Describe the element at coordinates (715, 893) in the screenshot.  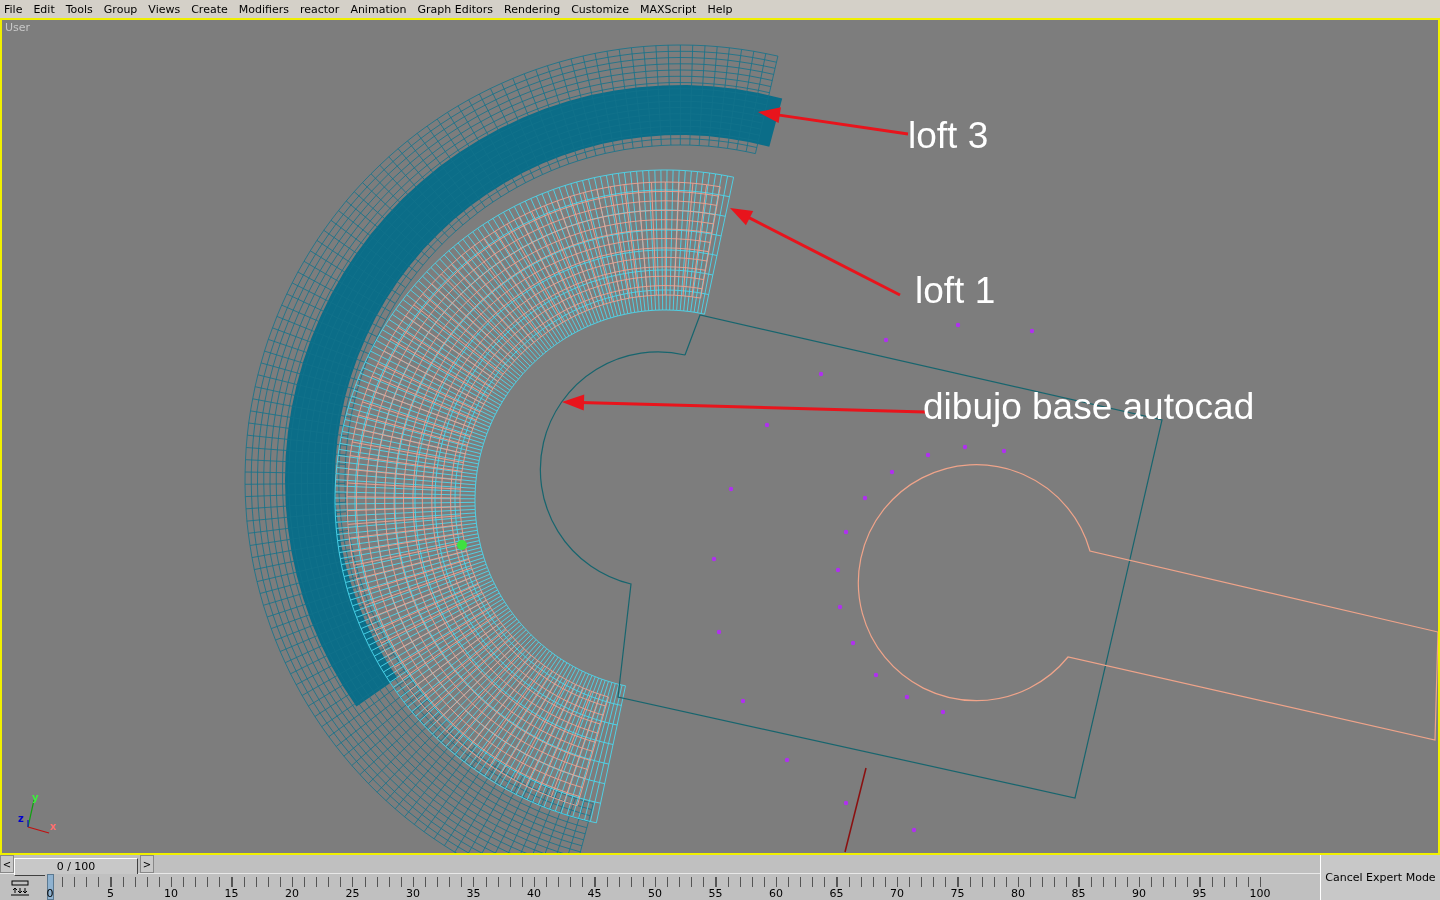
I see `frame-number: 55` at that location.